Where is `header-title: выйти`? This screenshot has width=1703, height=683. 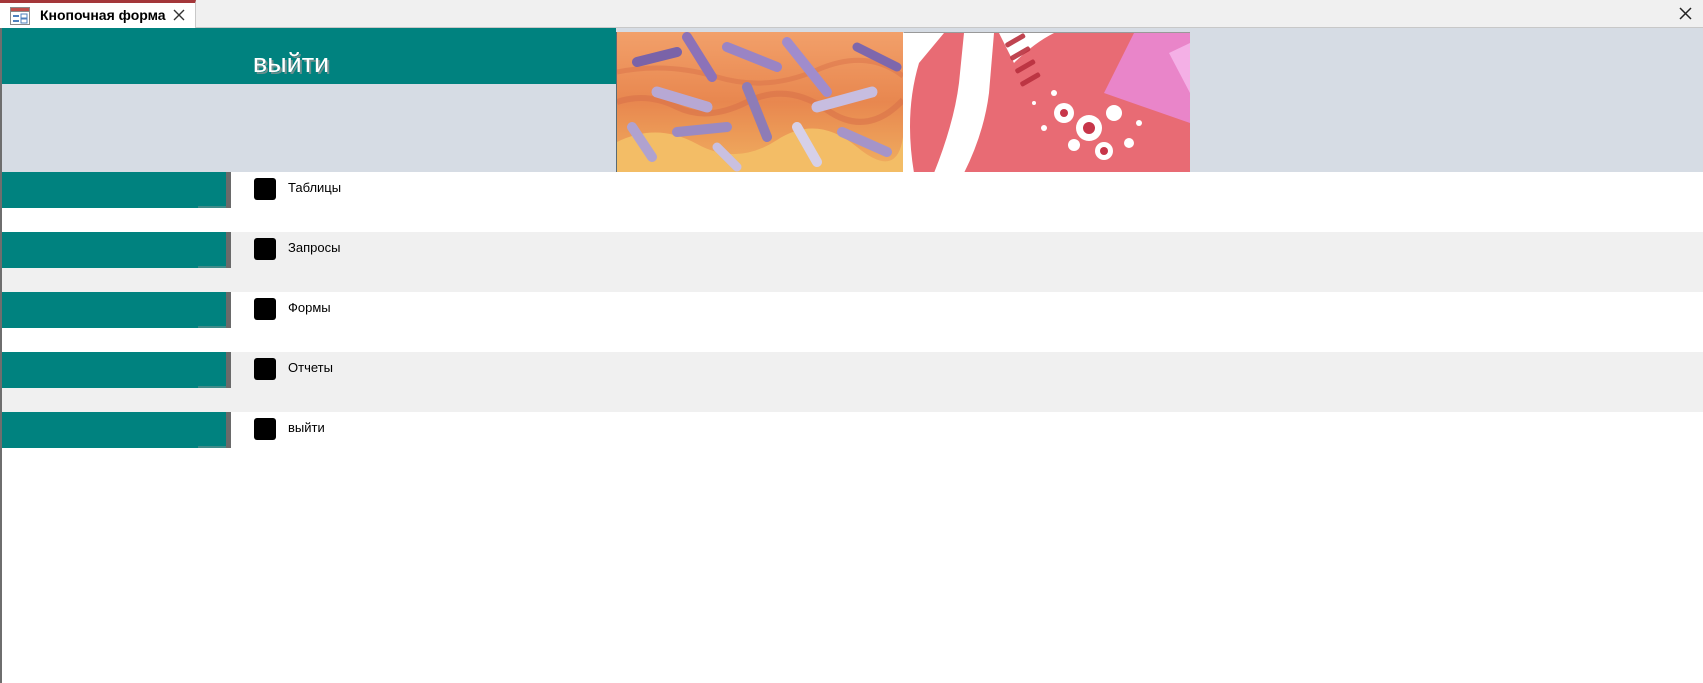 header-title: выйти is located at coordinates (291, 63).